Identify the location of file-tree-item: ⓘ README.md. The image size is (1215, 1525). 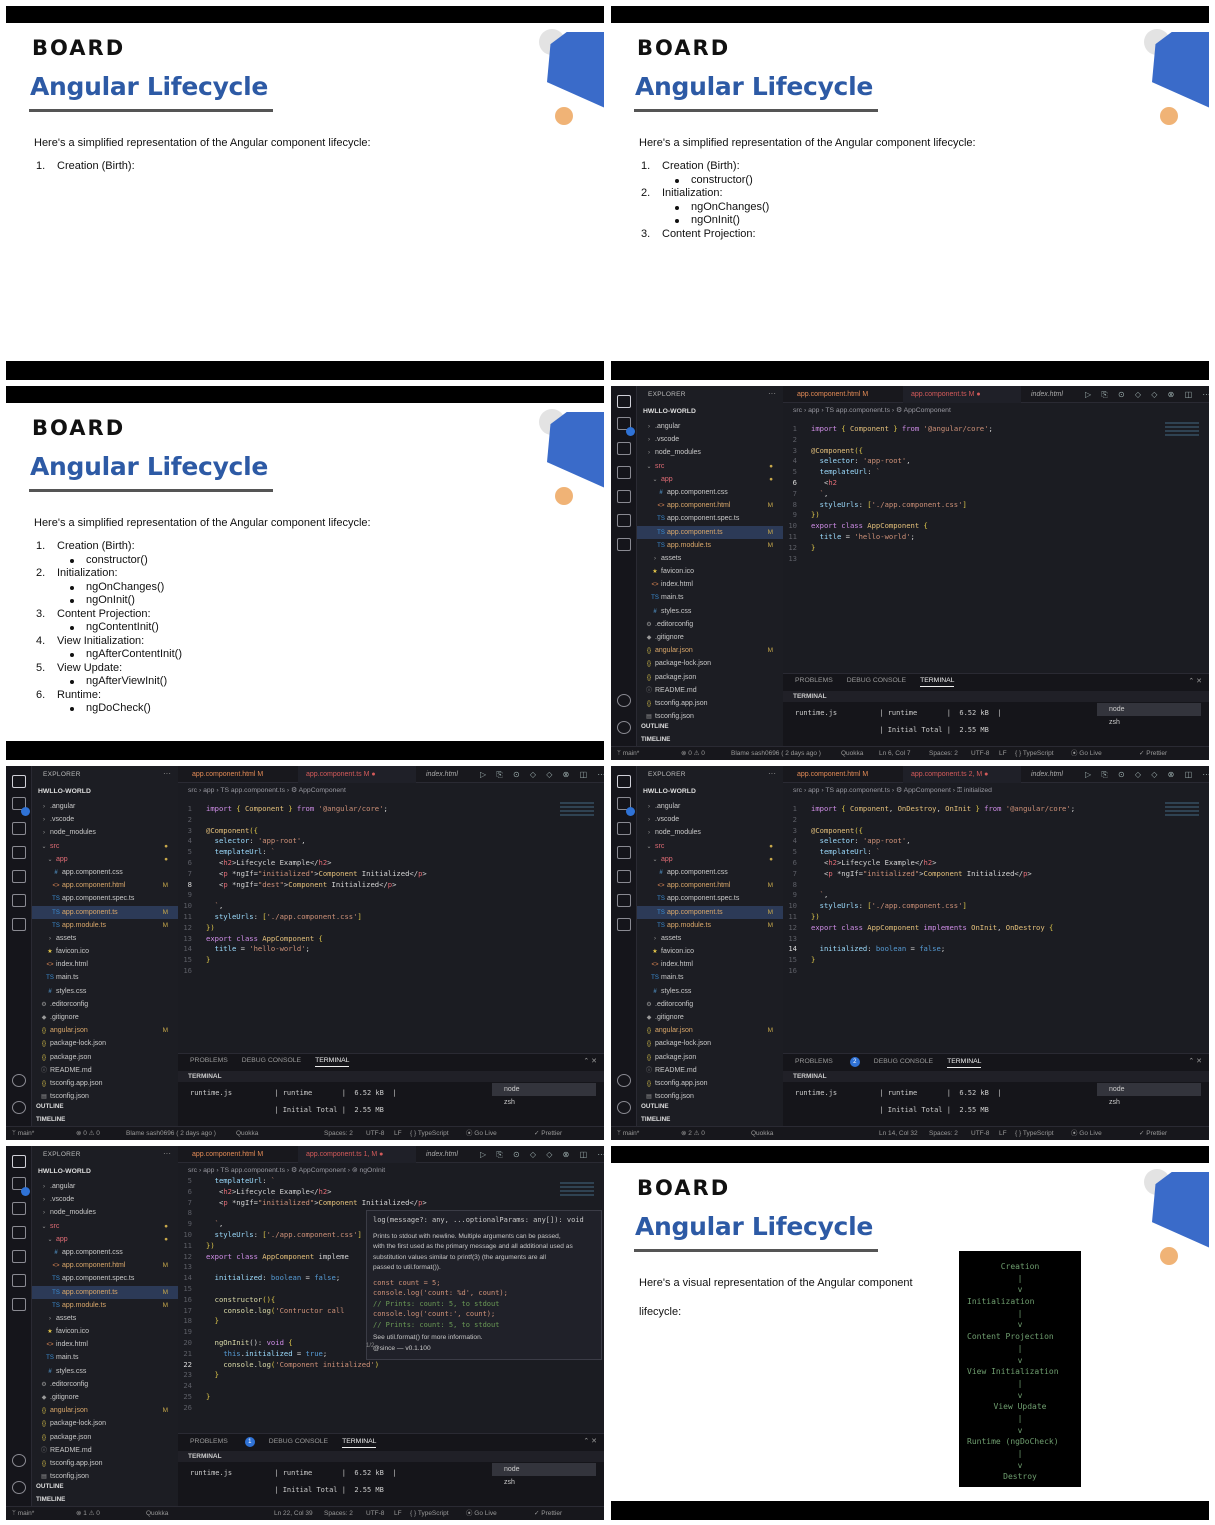
(710, 1070).